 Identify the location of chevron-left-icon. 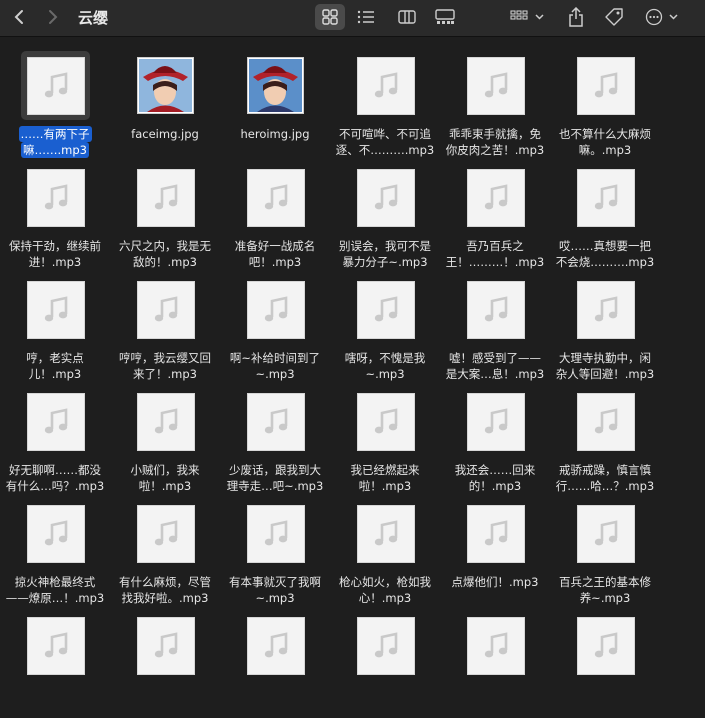
(19, 17).